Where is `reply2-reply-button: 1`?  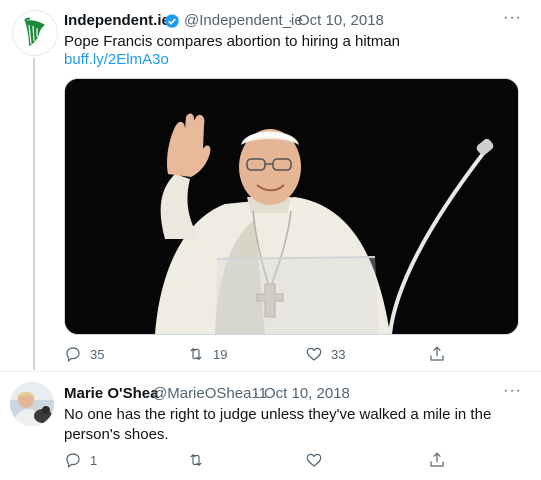
reply2-reply-button: 1 is located at coordinates (80, 460).